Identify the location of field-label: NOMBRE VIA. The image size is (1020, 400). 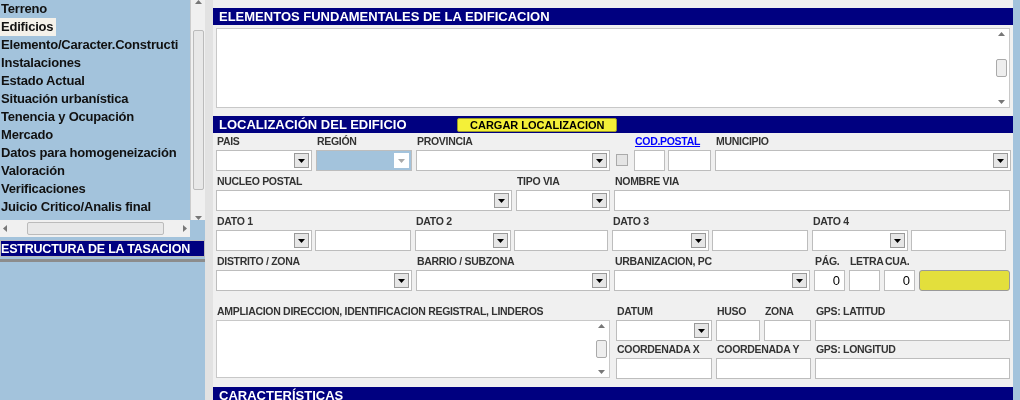
(647, 181).